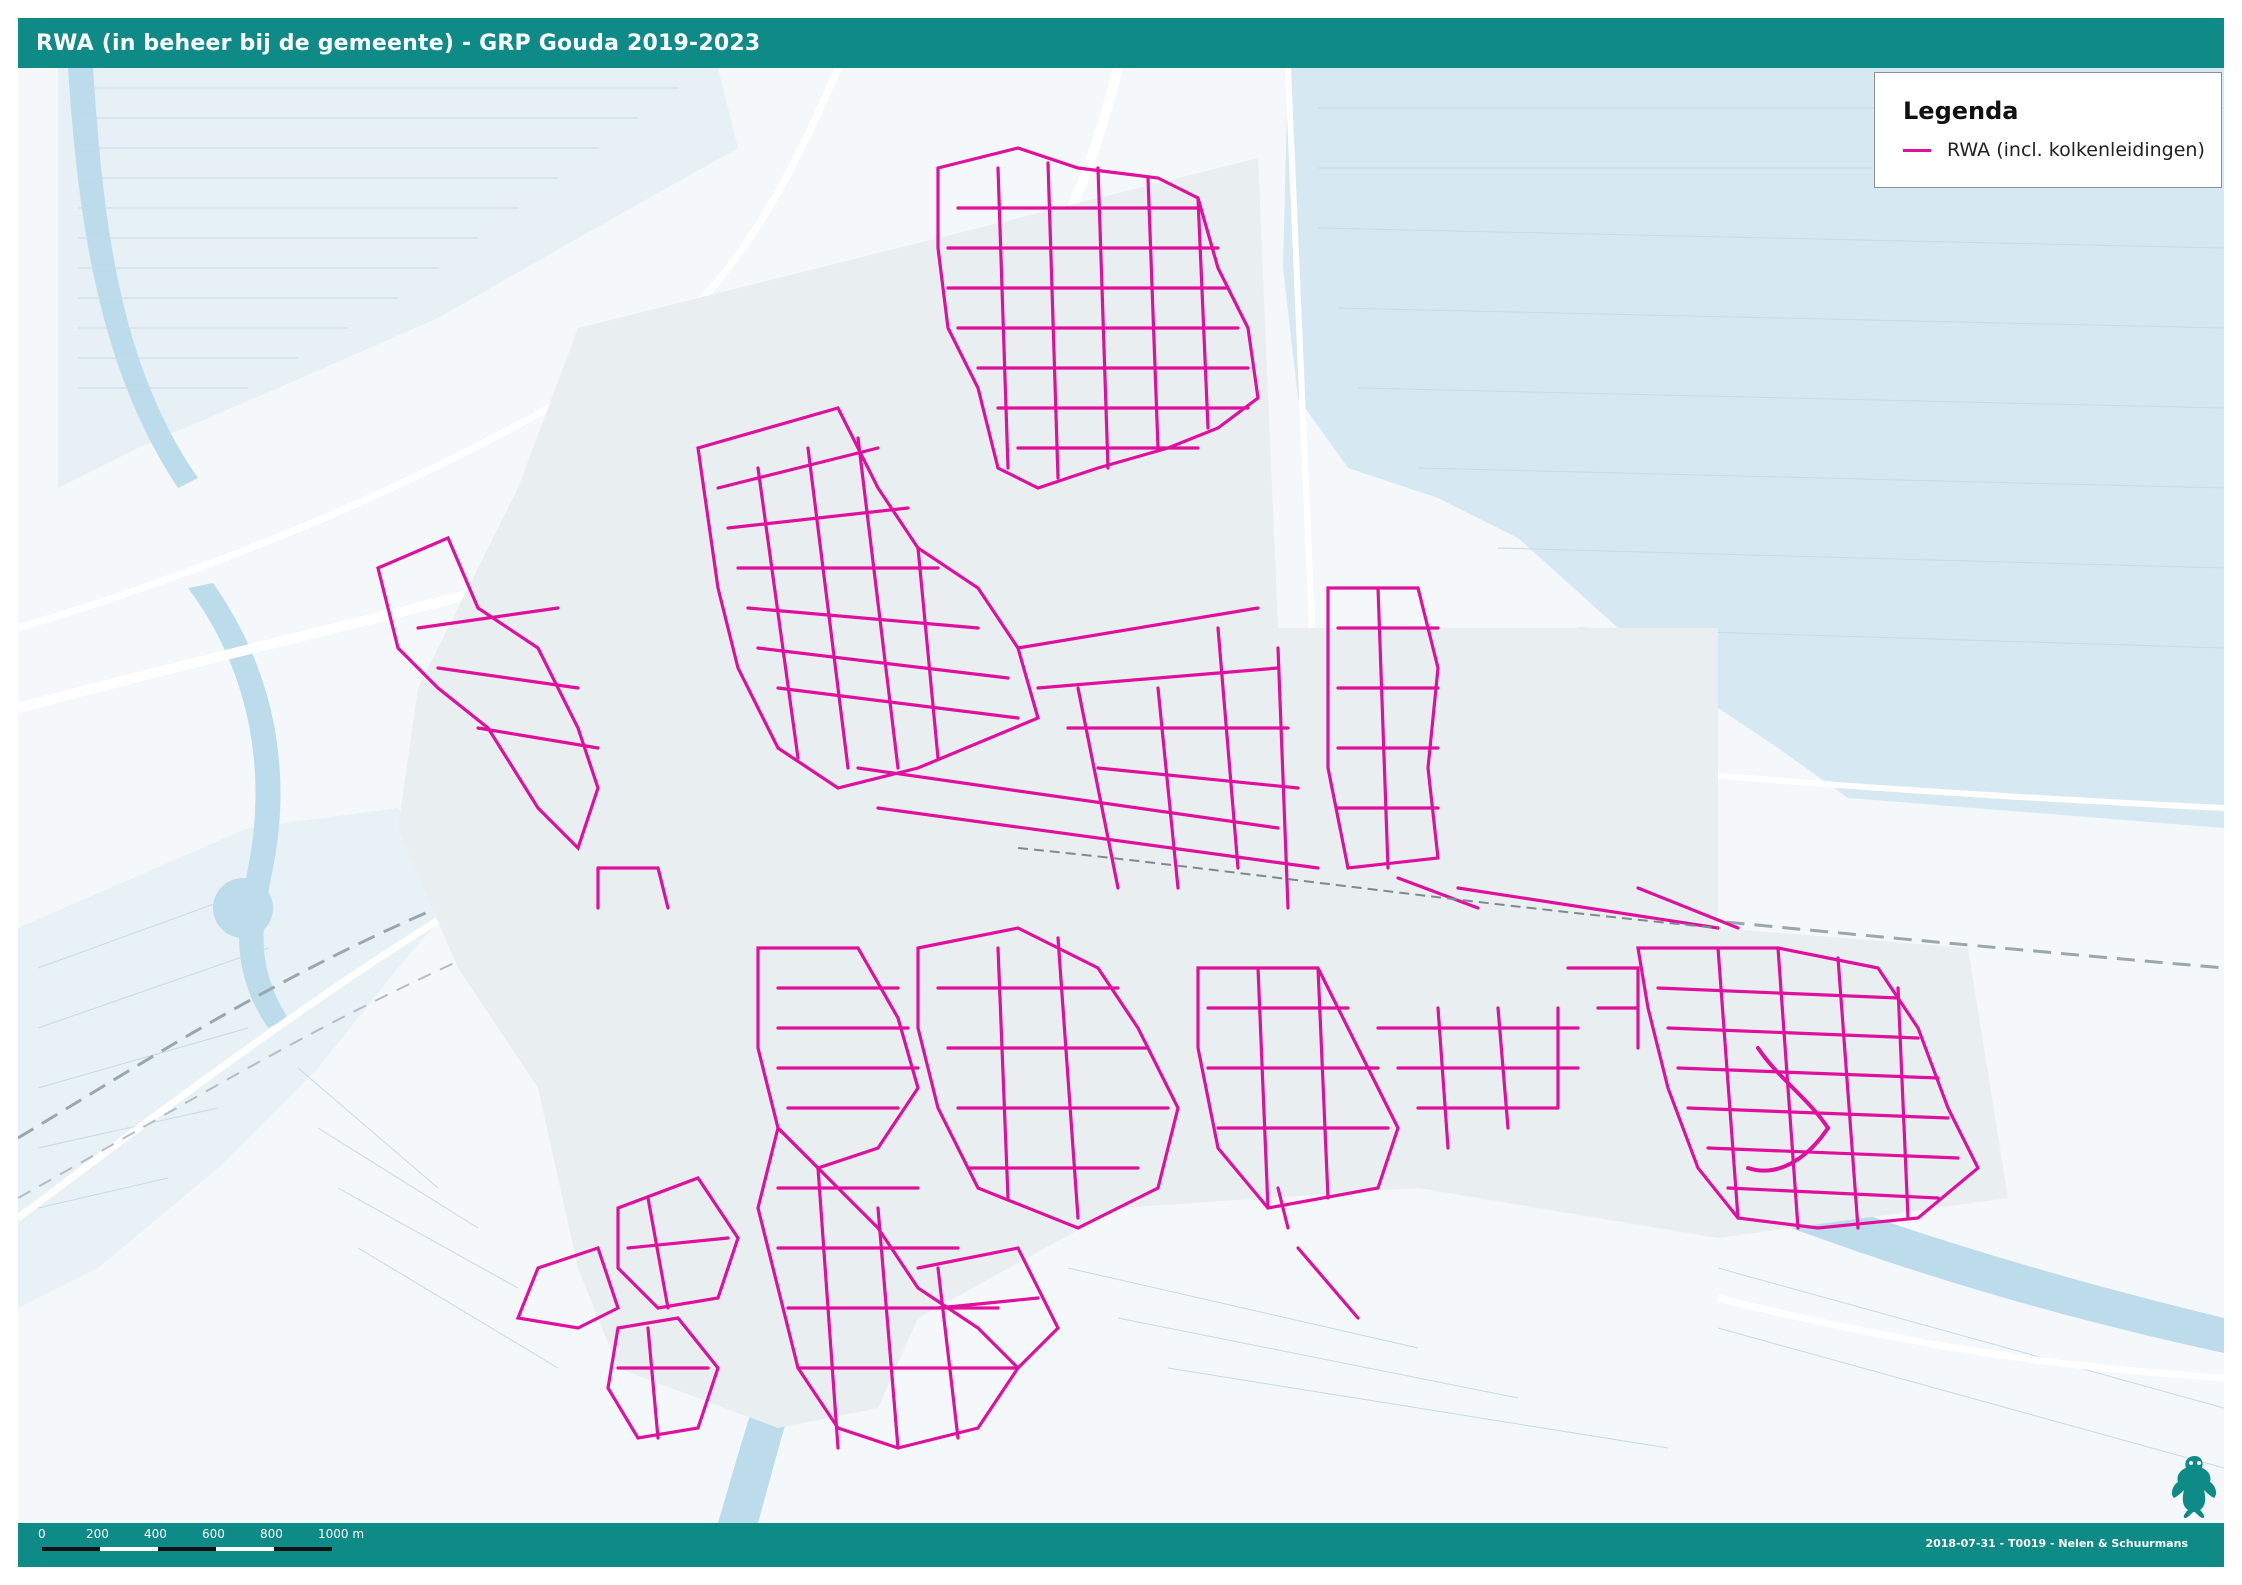 The width and height of the screenshot is (2242, 1585). What do you see at coordinates (42, 1534) in the screenshot?
I see `scale-label-0: 0` at bounding box center [42, 1534].